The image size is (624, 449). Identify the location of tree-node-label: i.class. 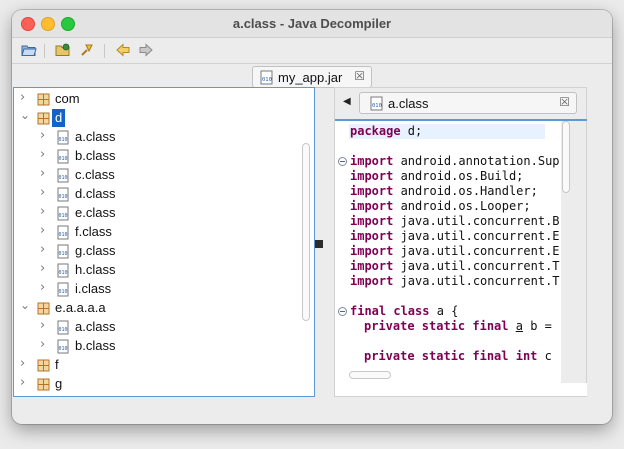
(93, 288).